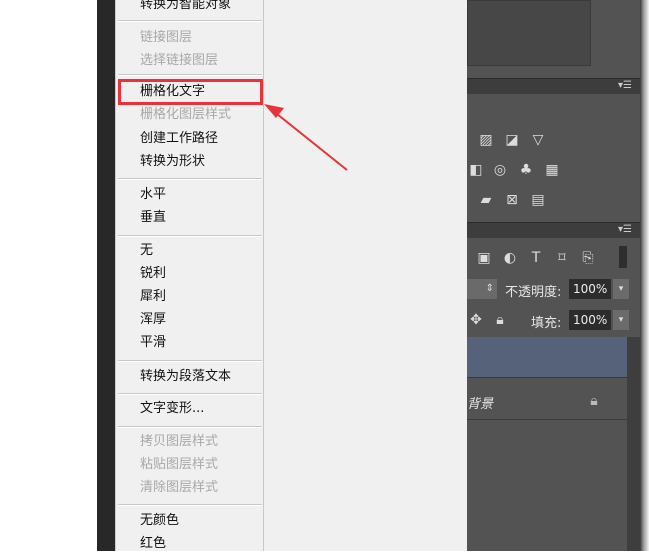  What do you see at coordinates (484, 258) in the screenshot?
I see `filter-pixel-icon: ▣` at bounding box center [484, 258].